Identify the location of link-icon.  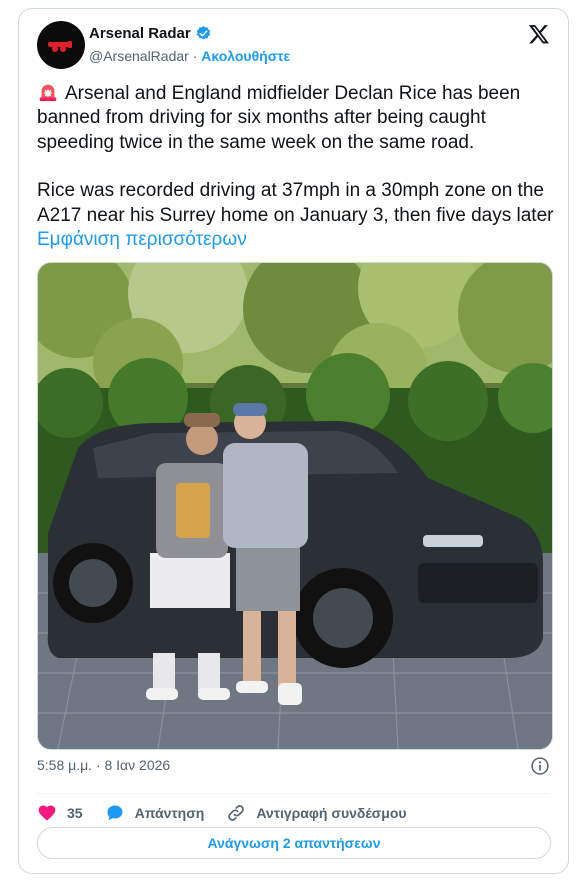
(236, 813).